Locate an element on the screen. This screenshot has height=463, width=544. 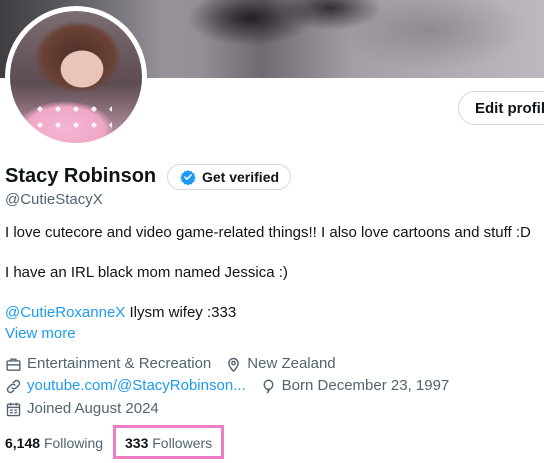
display-name: Stacy Robinson is located at coordinates (81, 176).